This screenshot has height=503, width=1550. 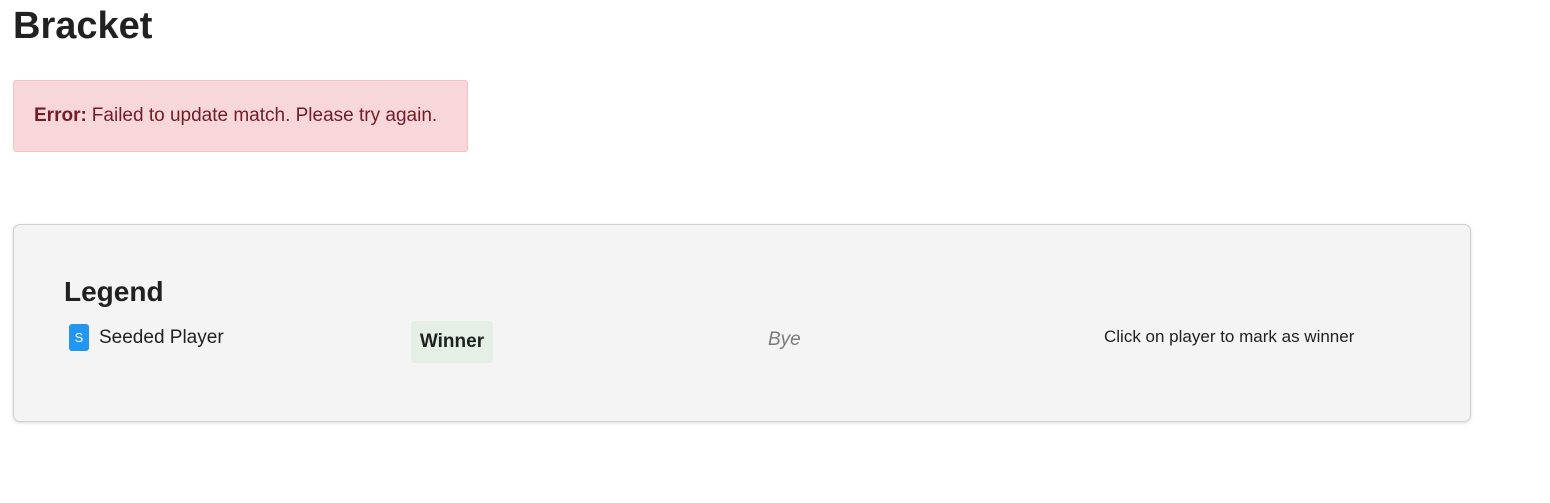 I want to click on legend-title: Legend, so click(x=114, y=291).